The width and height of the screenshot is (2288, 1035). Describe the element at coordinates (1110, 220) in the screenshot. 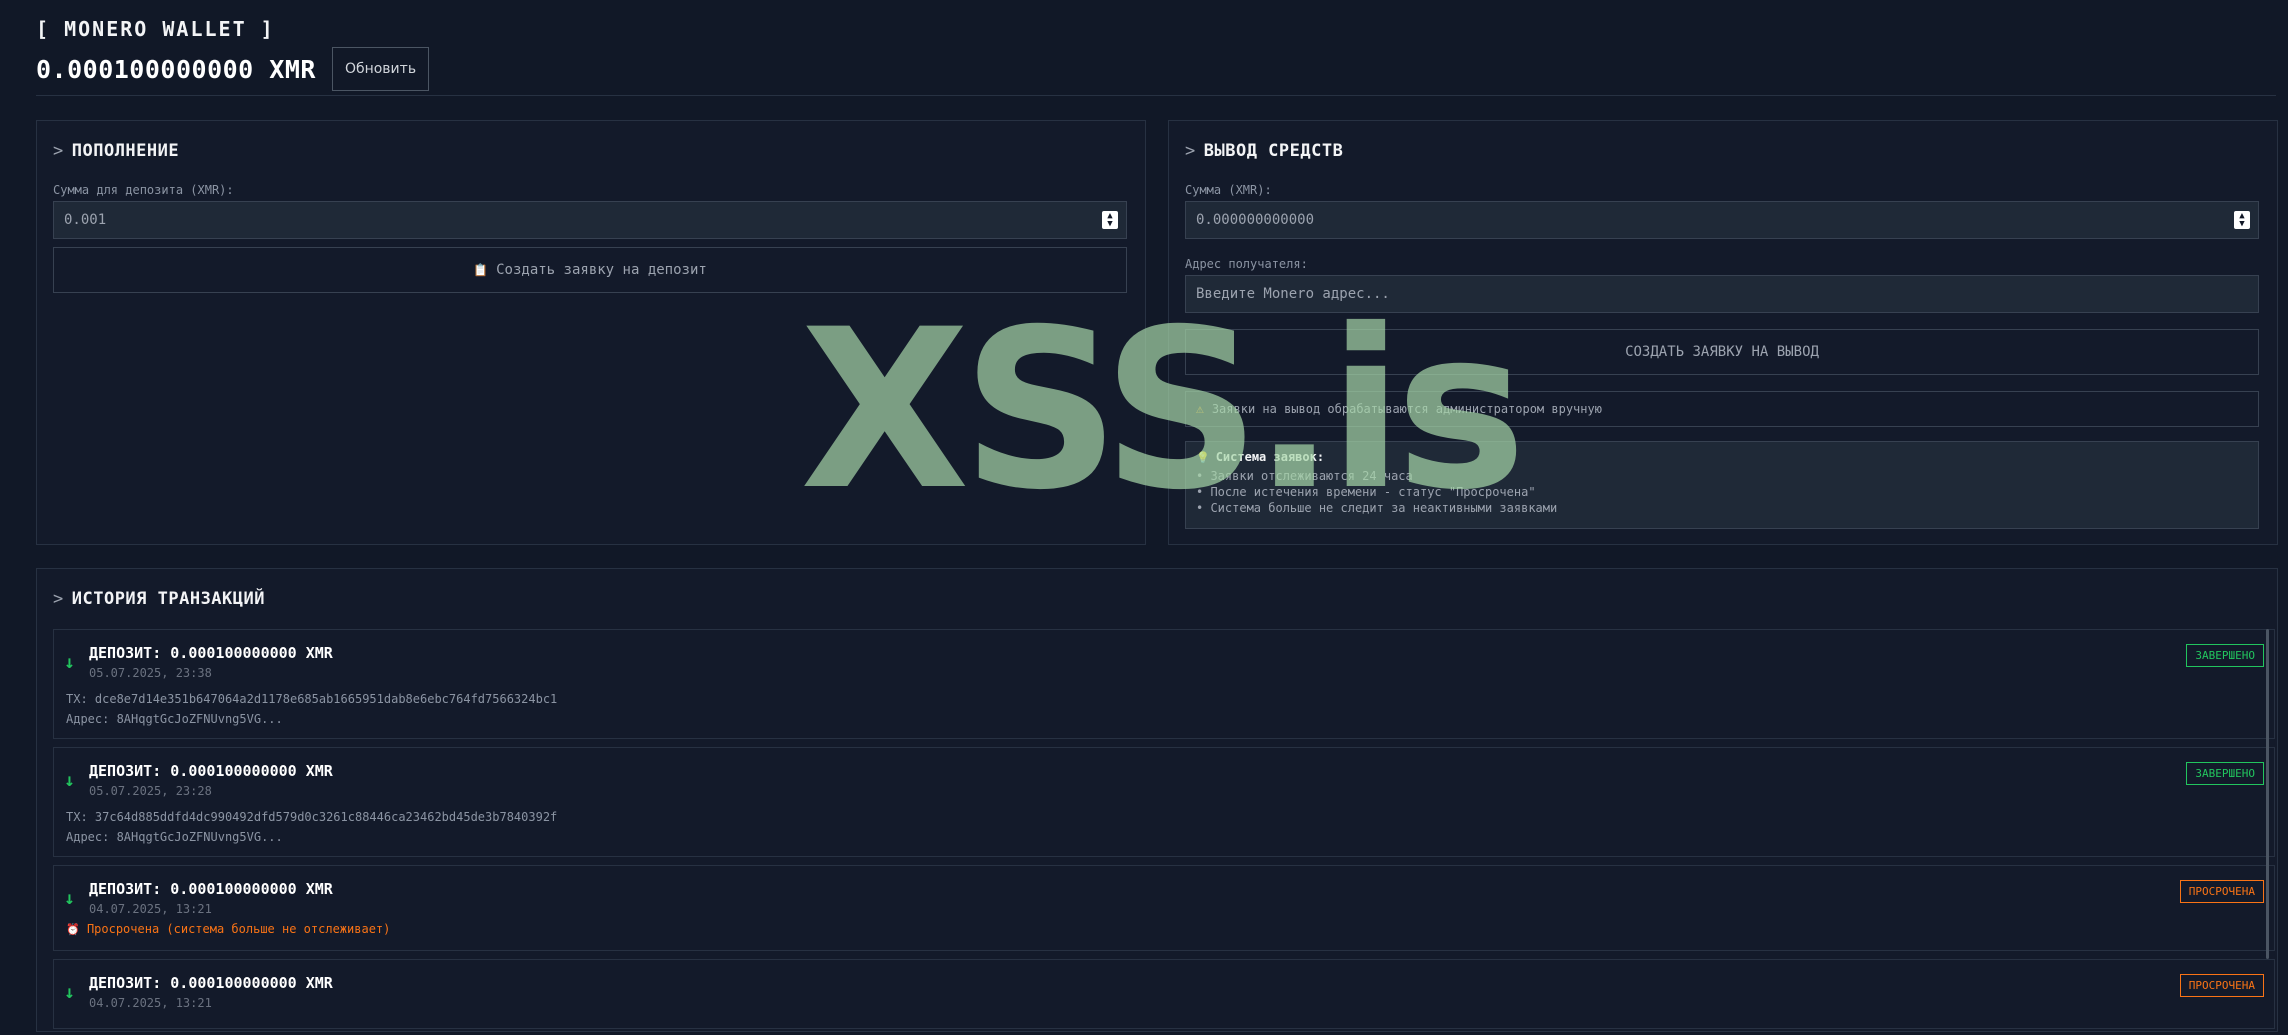

I see `deposit-amount-stepper-icon: ▲ ▼` at that location.